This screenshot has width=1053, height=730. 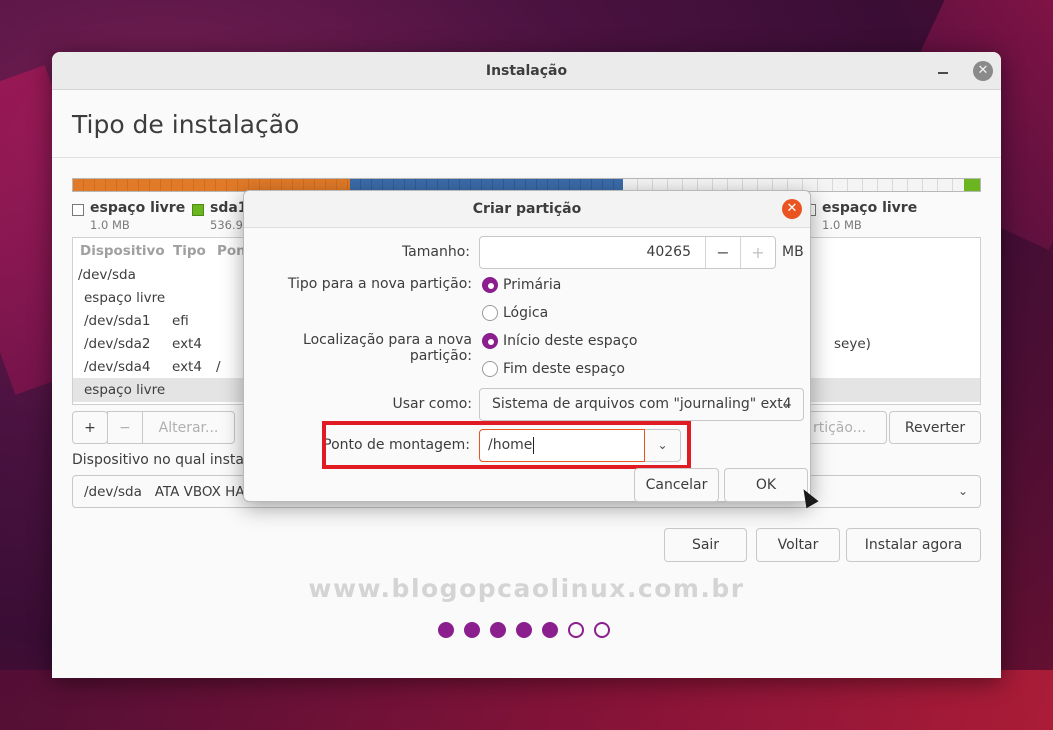 I want to click on ok-button: OK, so click(x=766, y=485).